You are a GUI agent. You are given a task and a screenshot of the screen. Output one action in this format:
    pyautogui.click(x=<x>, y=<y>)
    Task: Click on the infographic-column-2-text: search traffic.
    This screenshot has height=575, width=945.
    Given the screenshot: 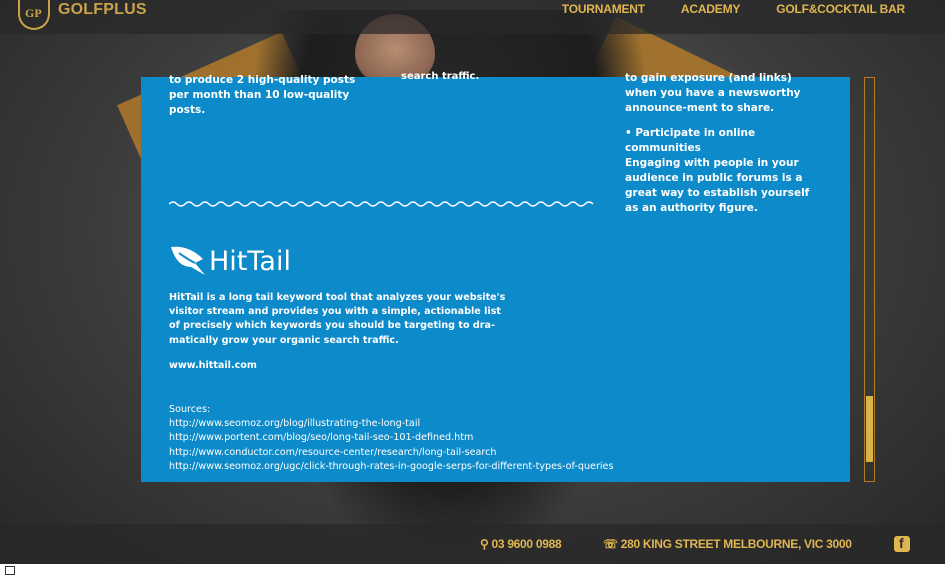 What is the action you would take?
    pyautogui.click(x=440, y=76)
    